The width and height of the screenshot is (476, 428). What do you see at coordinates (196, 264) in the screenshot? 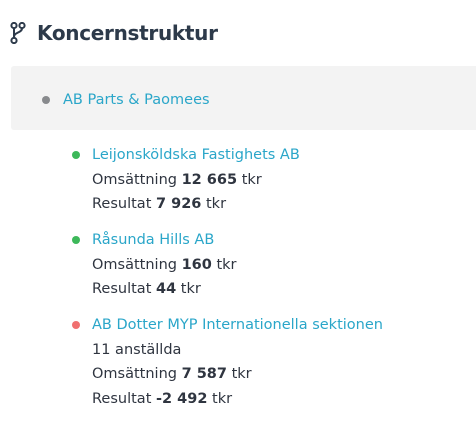
I see `revenue-value: 160` at bounding box center [196, 264].